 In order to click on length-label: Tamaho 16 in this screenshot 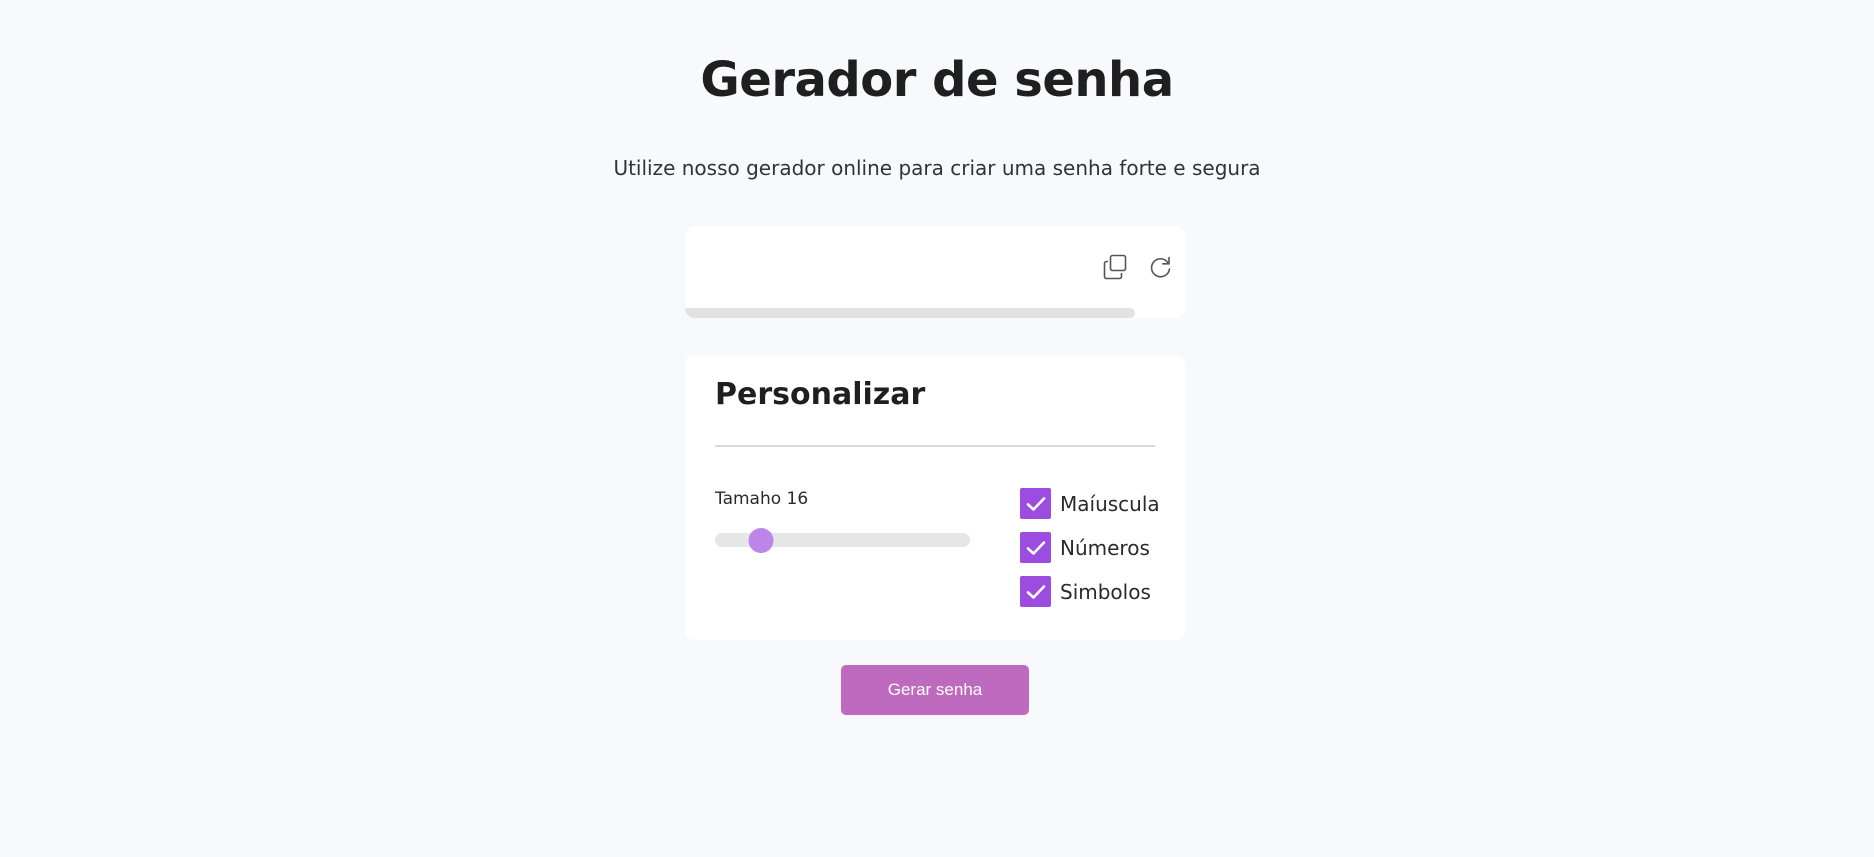, I will do `click(762, 499)`.